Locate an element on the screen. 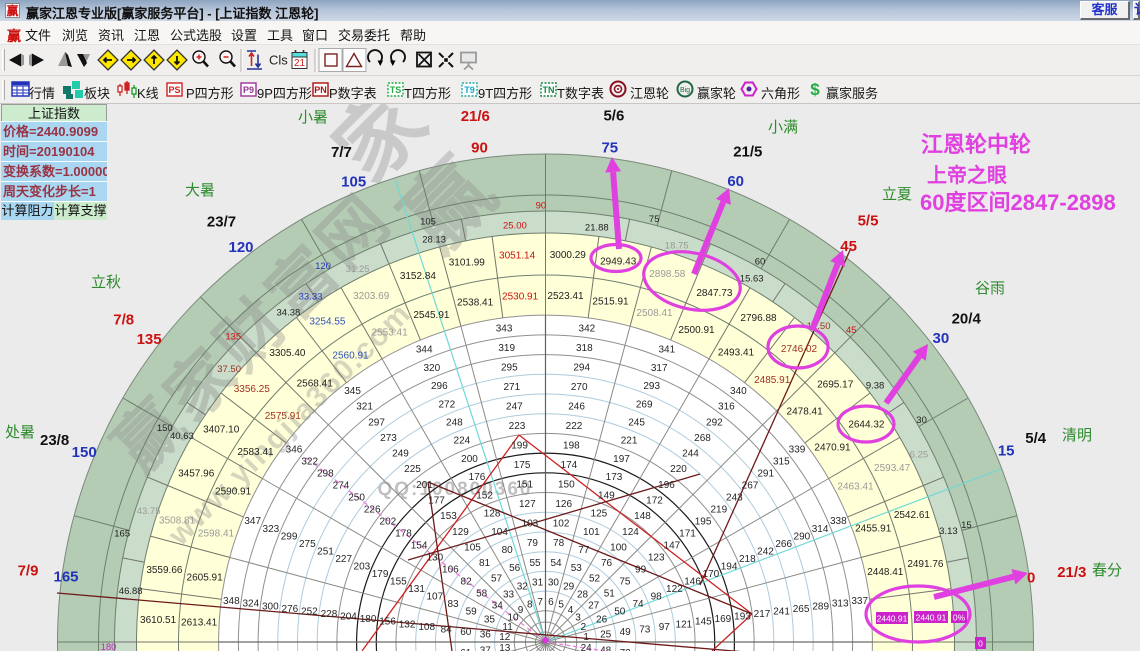  svg-text: 341 is located at coordinates (666, 350).